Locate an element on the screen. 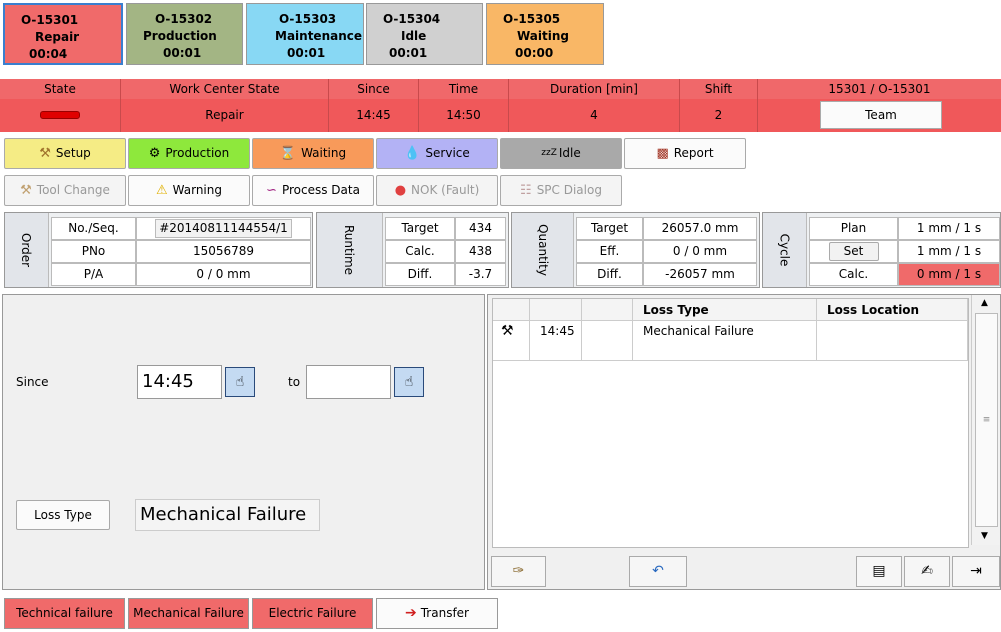 The width and height of the screenshot is (1001, 632). mechanical-failure-button: Mechanical Failure is located at coordinates (188, 613).